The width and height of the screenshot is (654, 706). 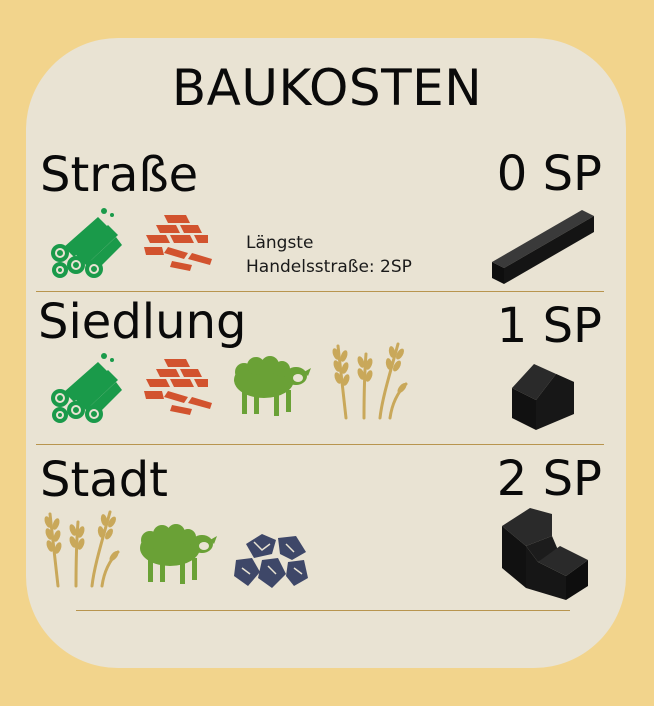 I want to click on settlement-label: Siedlung, so click(x=142, y=322).